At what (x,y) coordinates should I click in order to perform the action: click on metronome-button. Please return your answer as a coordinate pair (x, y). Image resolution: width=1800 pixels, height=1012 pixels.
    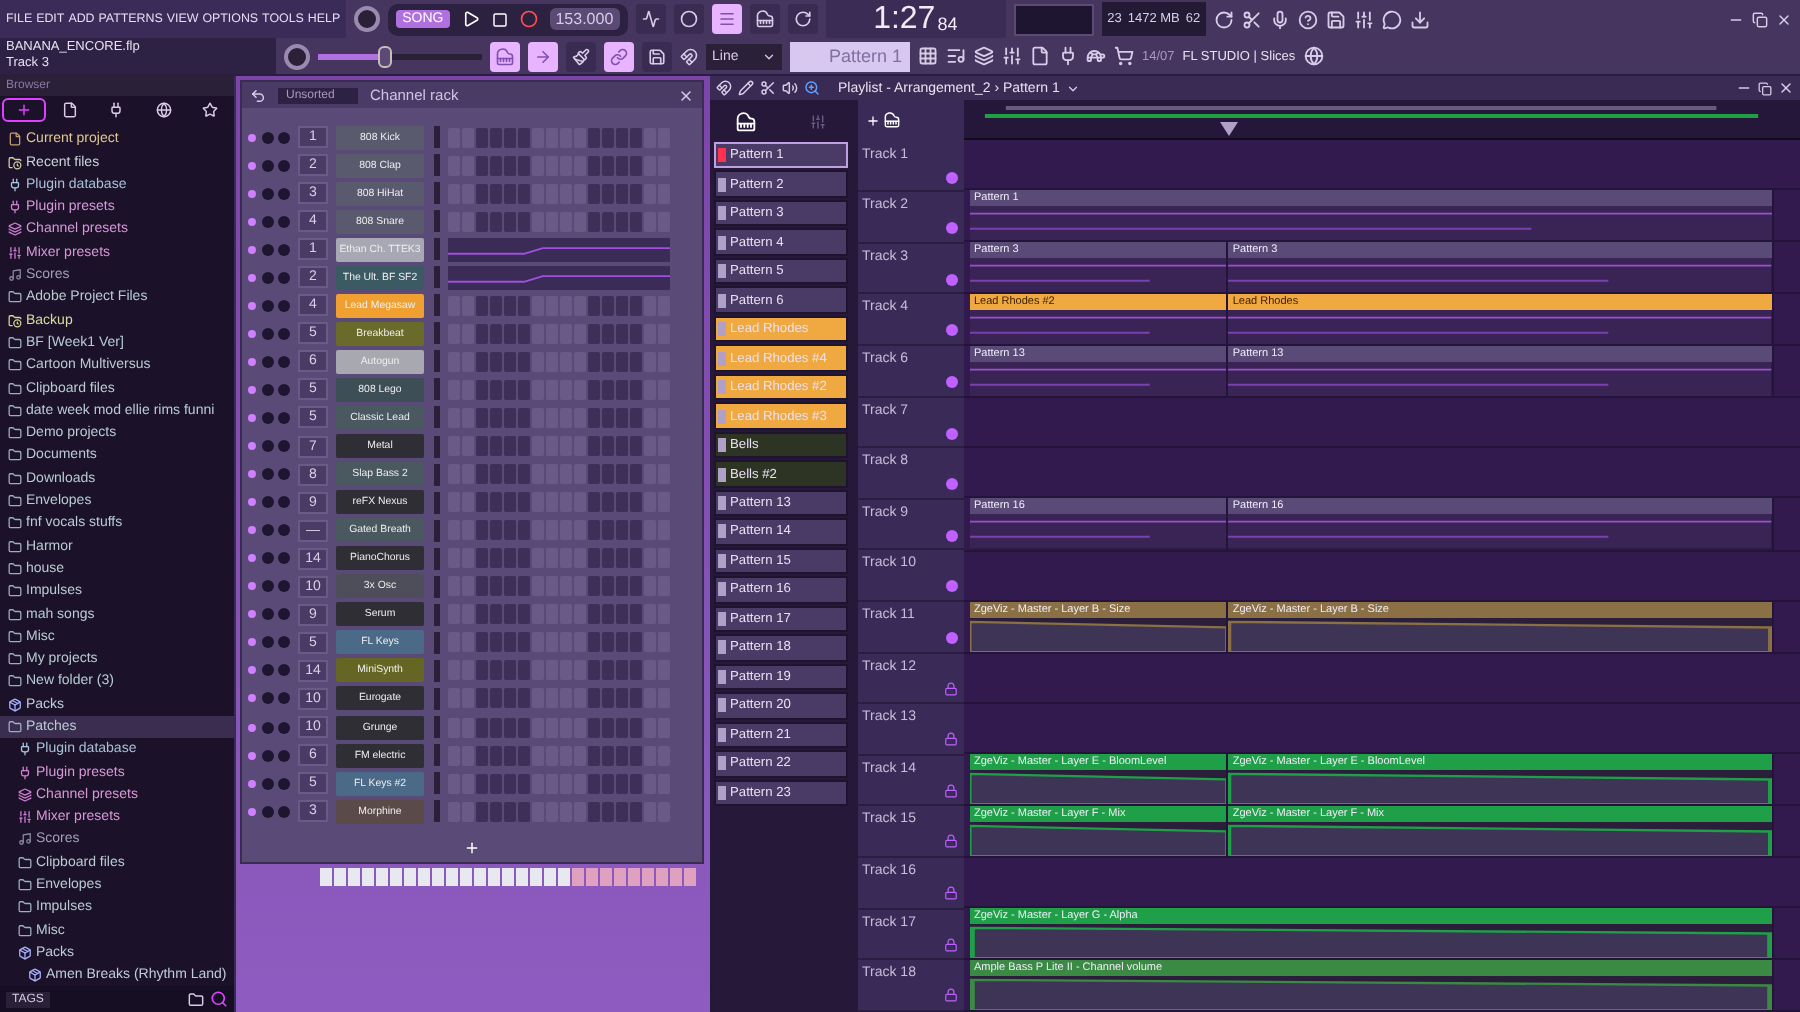
    Looking at the image, I should click on (650, 19).